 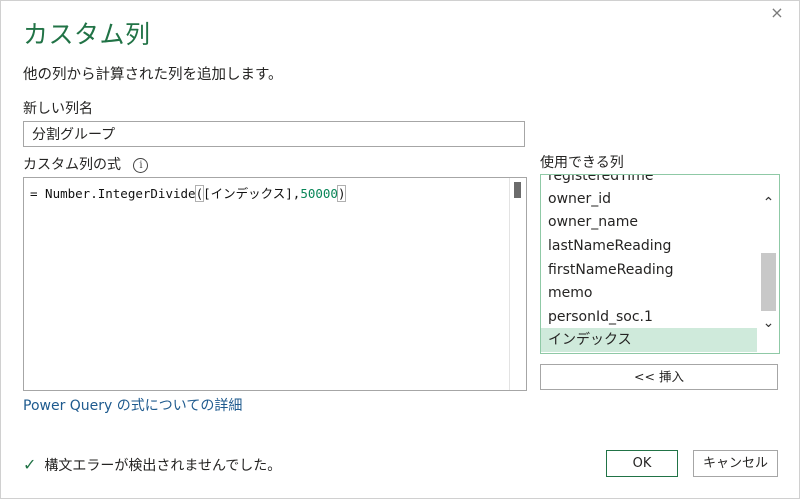 What do you see at coordinates (768, 323) in the screenshot?
I see `scroll-down-icon: ⌄` at bounding box center [768, 323].